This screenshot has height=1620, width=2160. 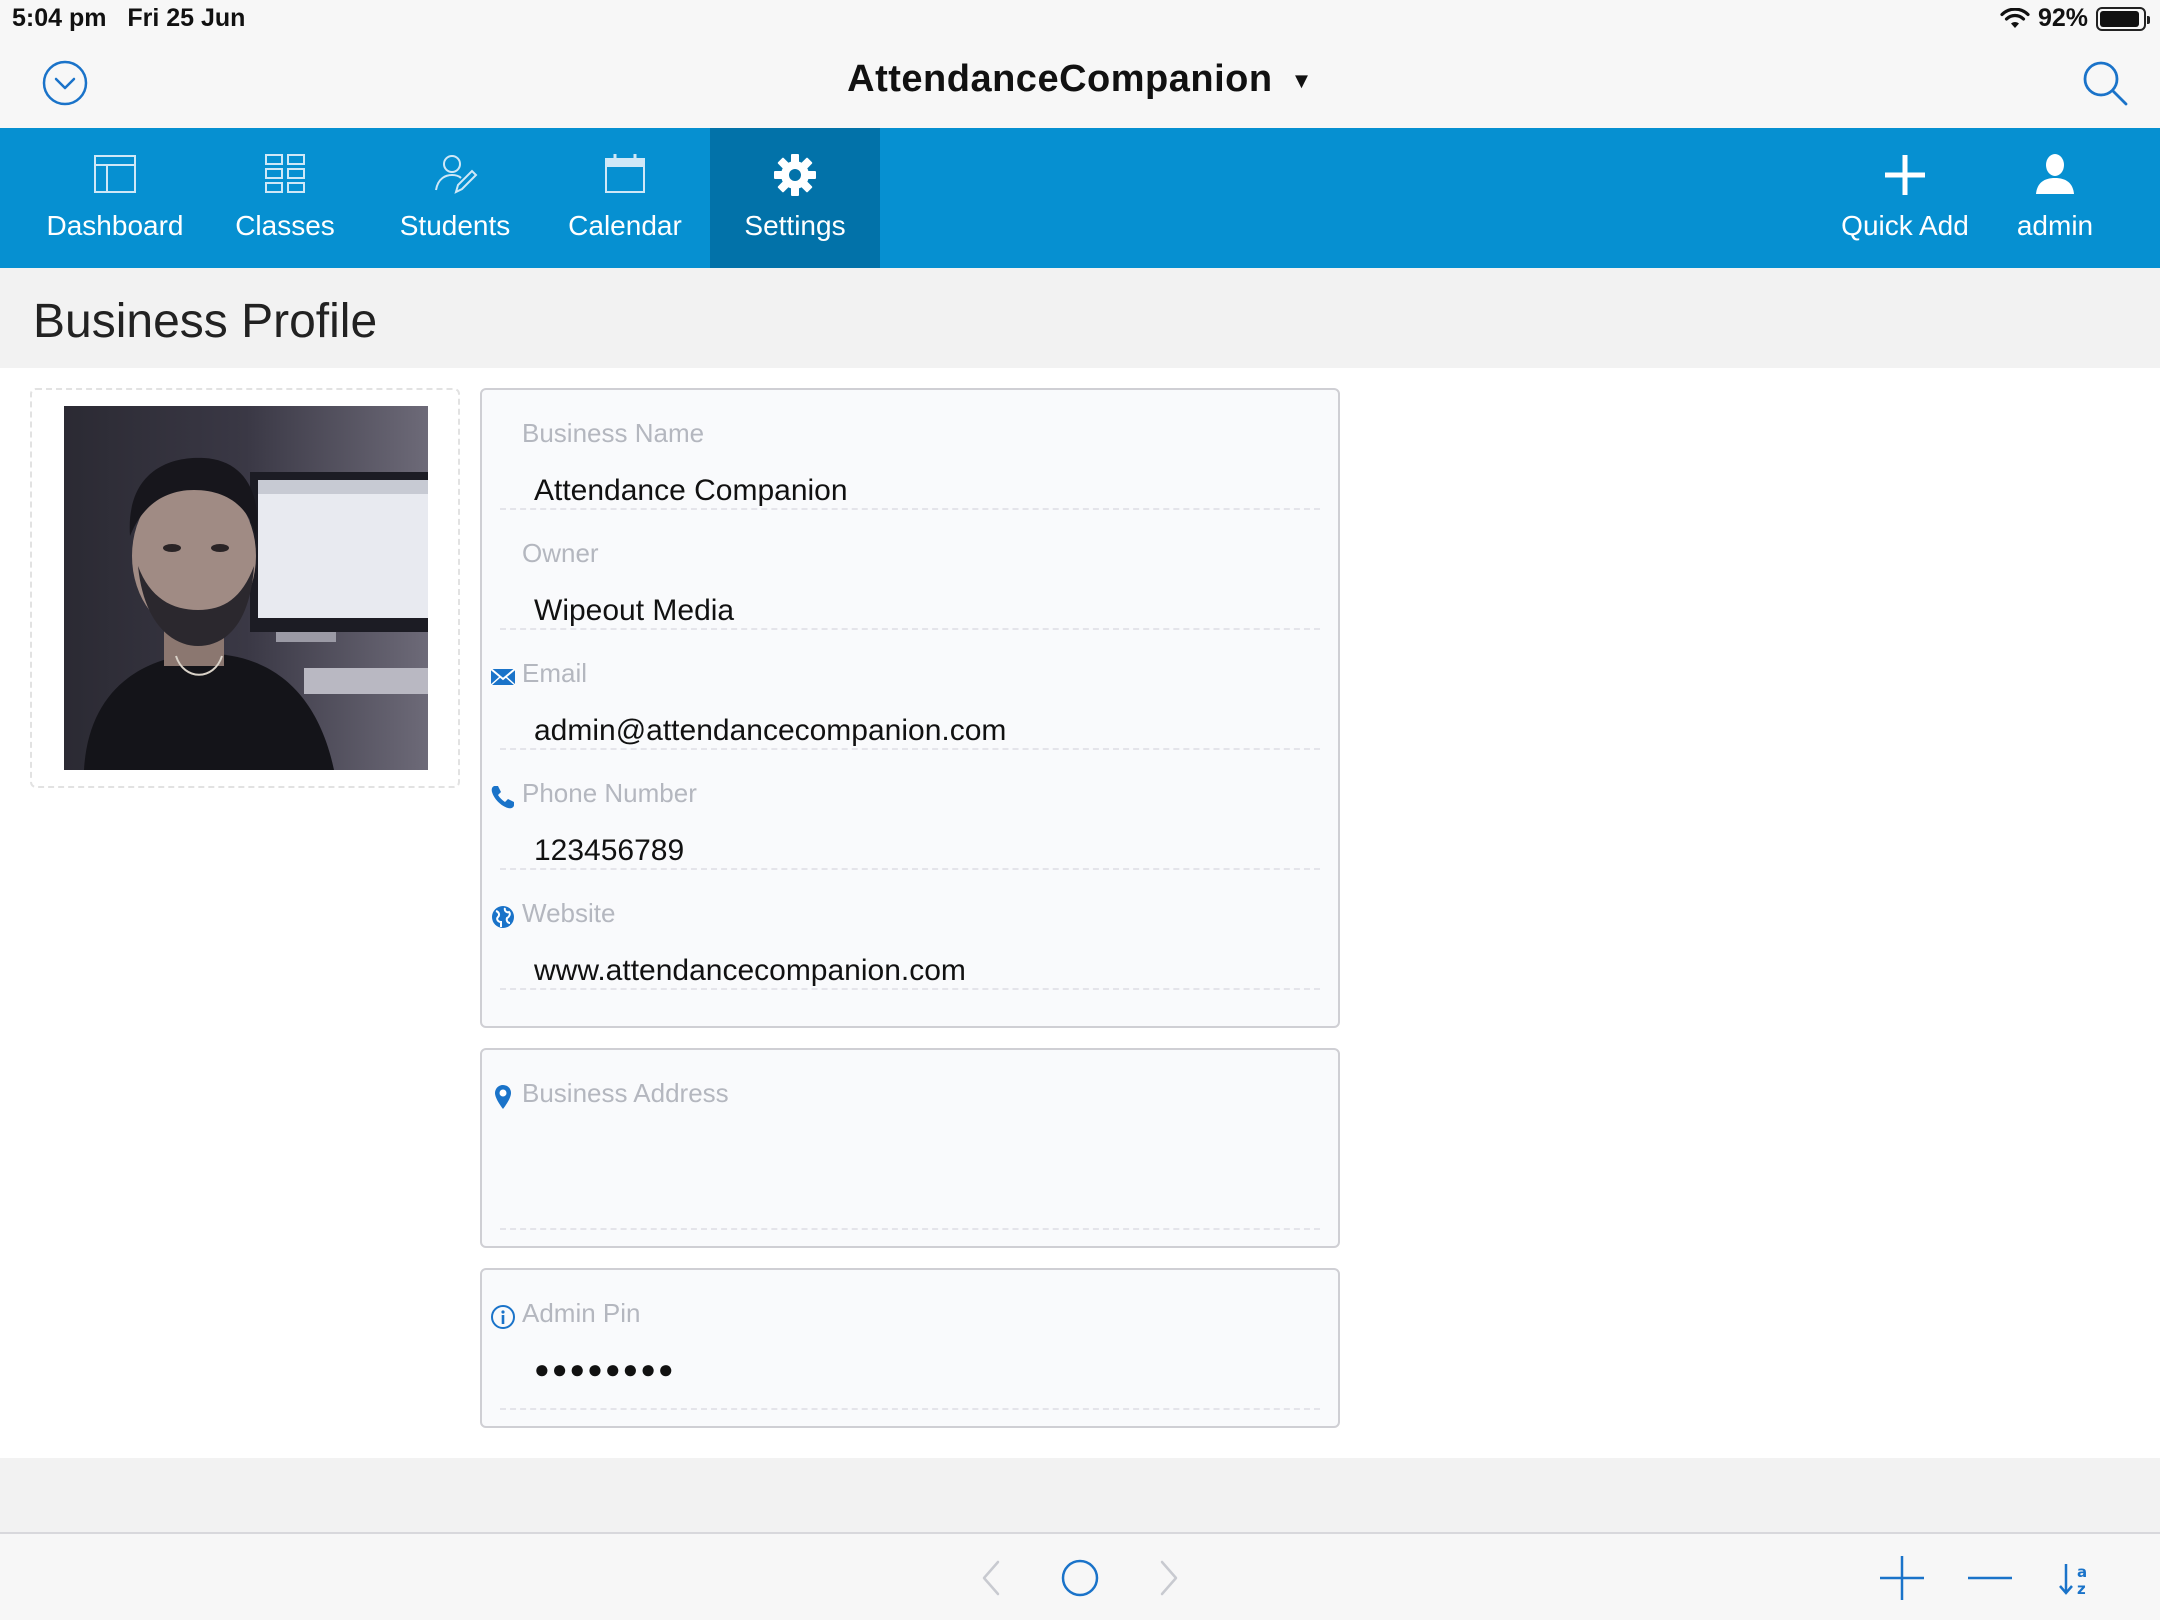 What do you see at coordinates (910, 690) in the screenshot?
I see `email-field: Email admin@attendancecompanion.com` at bounding box center [910, 690].